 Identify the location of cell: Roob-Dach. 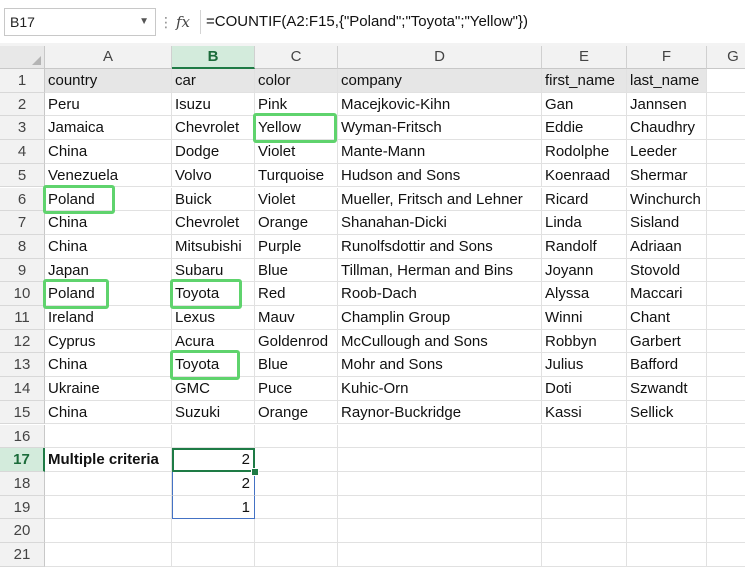
(440, 294).